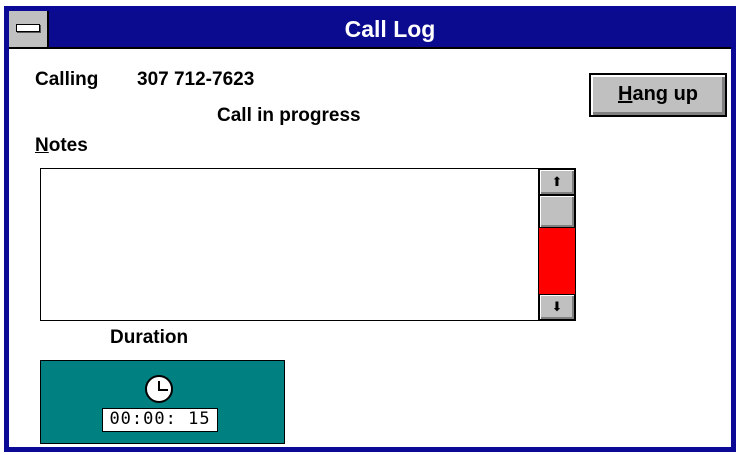 This screenshot has height=455, width=740. Describe the element at coordinates (160, 420) in the screenshot. I see `duration-readout: 00:00: 15` at that location.